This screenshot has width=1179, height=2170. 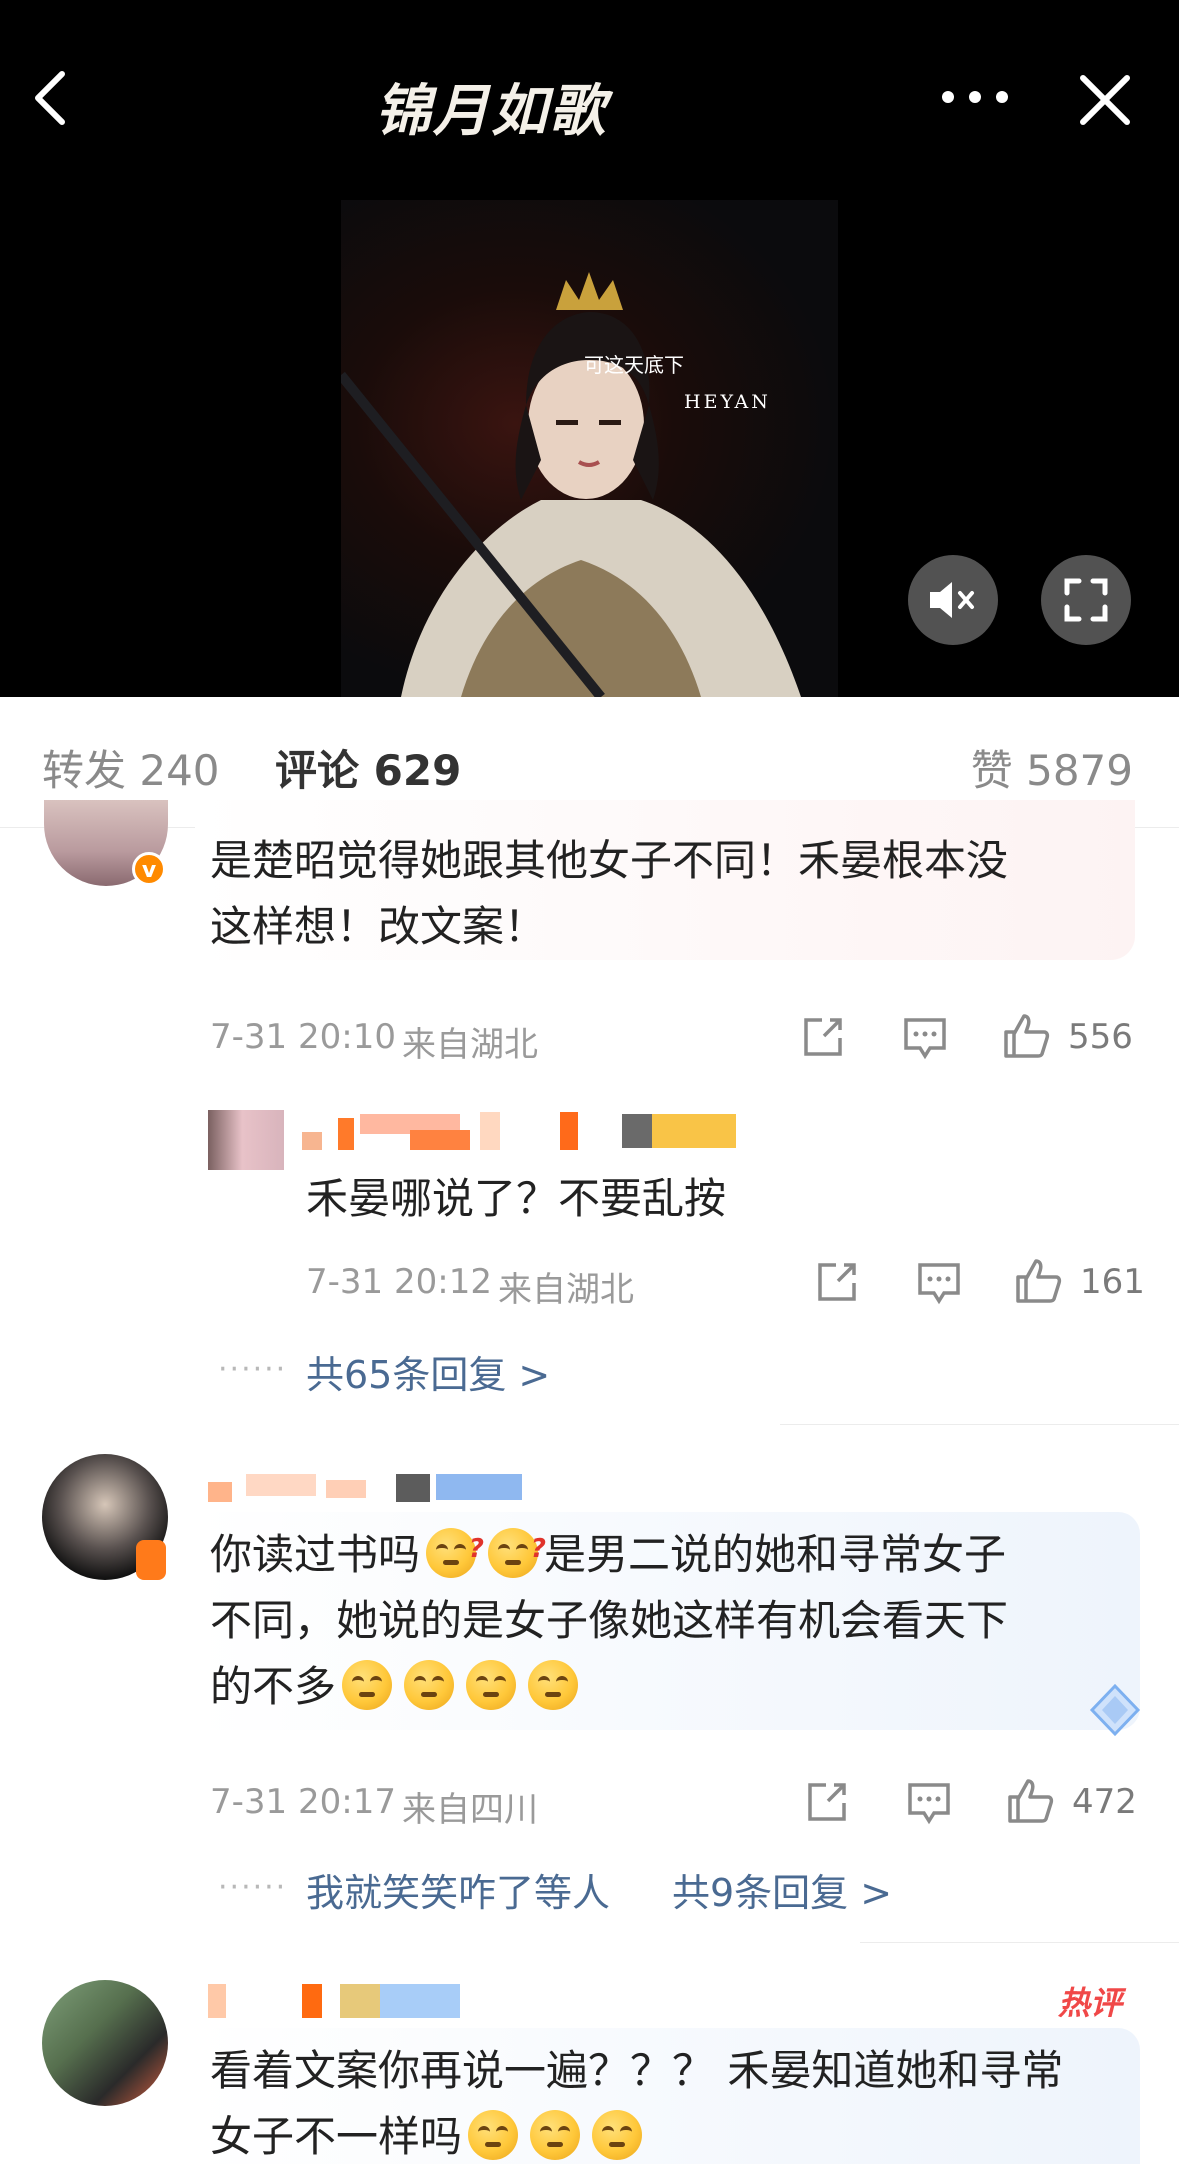 What do you see at coordinates (491, 111) in the screenshot?
I see `show-logo: 锦月如歌` at bounding box center [491, 111].